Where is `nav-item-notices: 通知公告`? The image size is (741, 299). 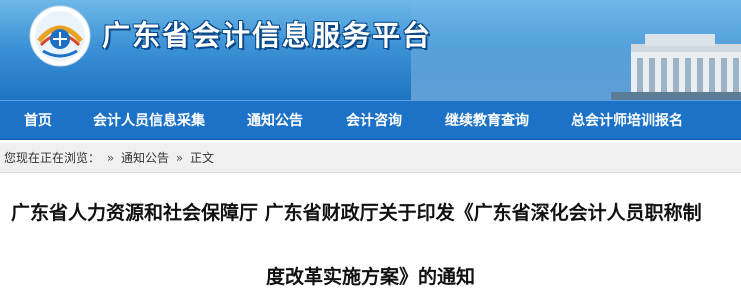 nav-item-notices: 通知公告 is located at coordinates (275, 120).